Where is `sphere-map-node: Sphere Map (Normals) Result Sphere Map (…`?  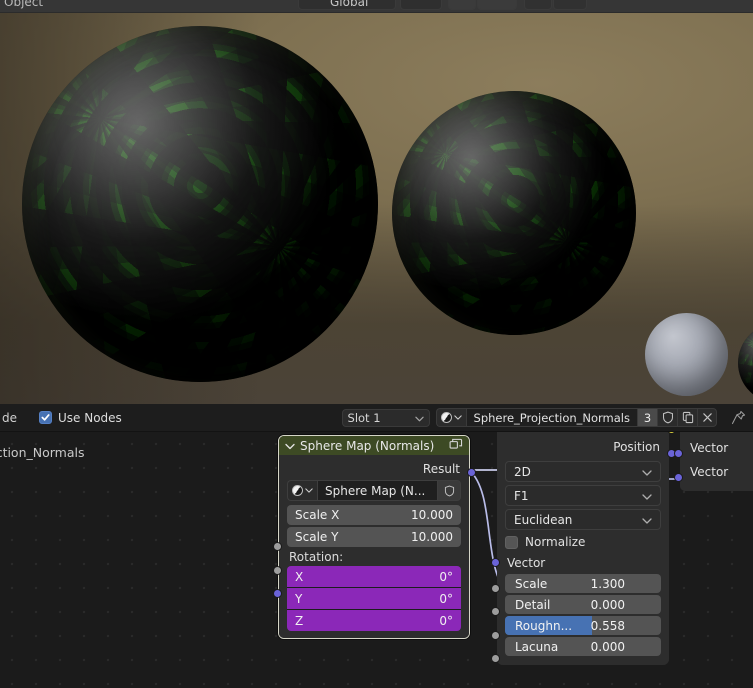 sphere-map-node: Sphere Map (Normals) Result Sphere Map (… is located at coordinates (374, 537).